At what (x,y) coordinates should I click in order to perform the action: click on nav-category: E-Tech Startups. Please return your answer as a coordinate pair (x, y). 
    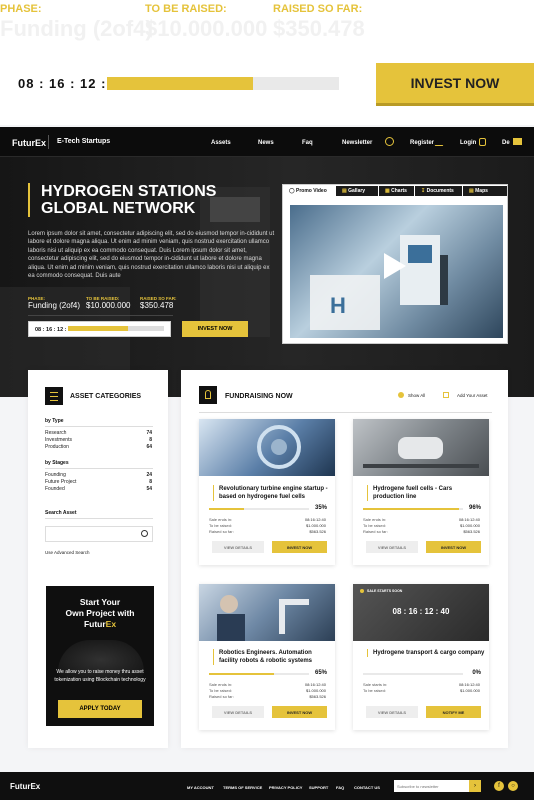
    Looking at the image, I should click on (83, 141).